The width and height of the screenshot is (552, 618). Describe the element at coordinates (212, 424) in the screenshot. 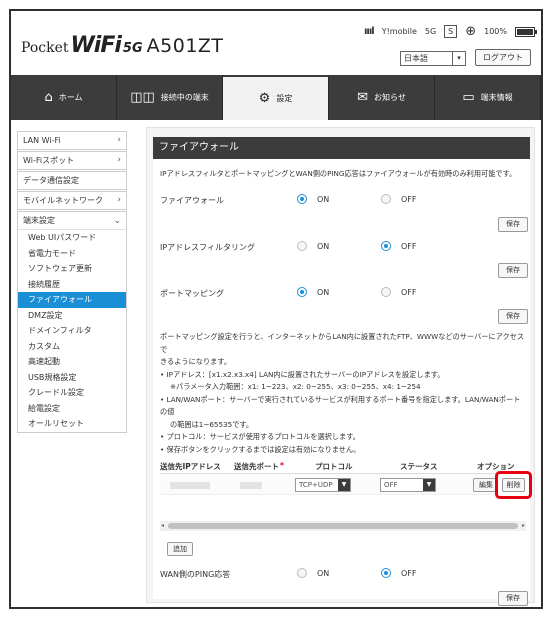

I see `note-line: の範囲は1~65535です。` at that location.